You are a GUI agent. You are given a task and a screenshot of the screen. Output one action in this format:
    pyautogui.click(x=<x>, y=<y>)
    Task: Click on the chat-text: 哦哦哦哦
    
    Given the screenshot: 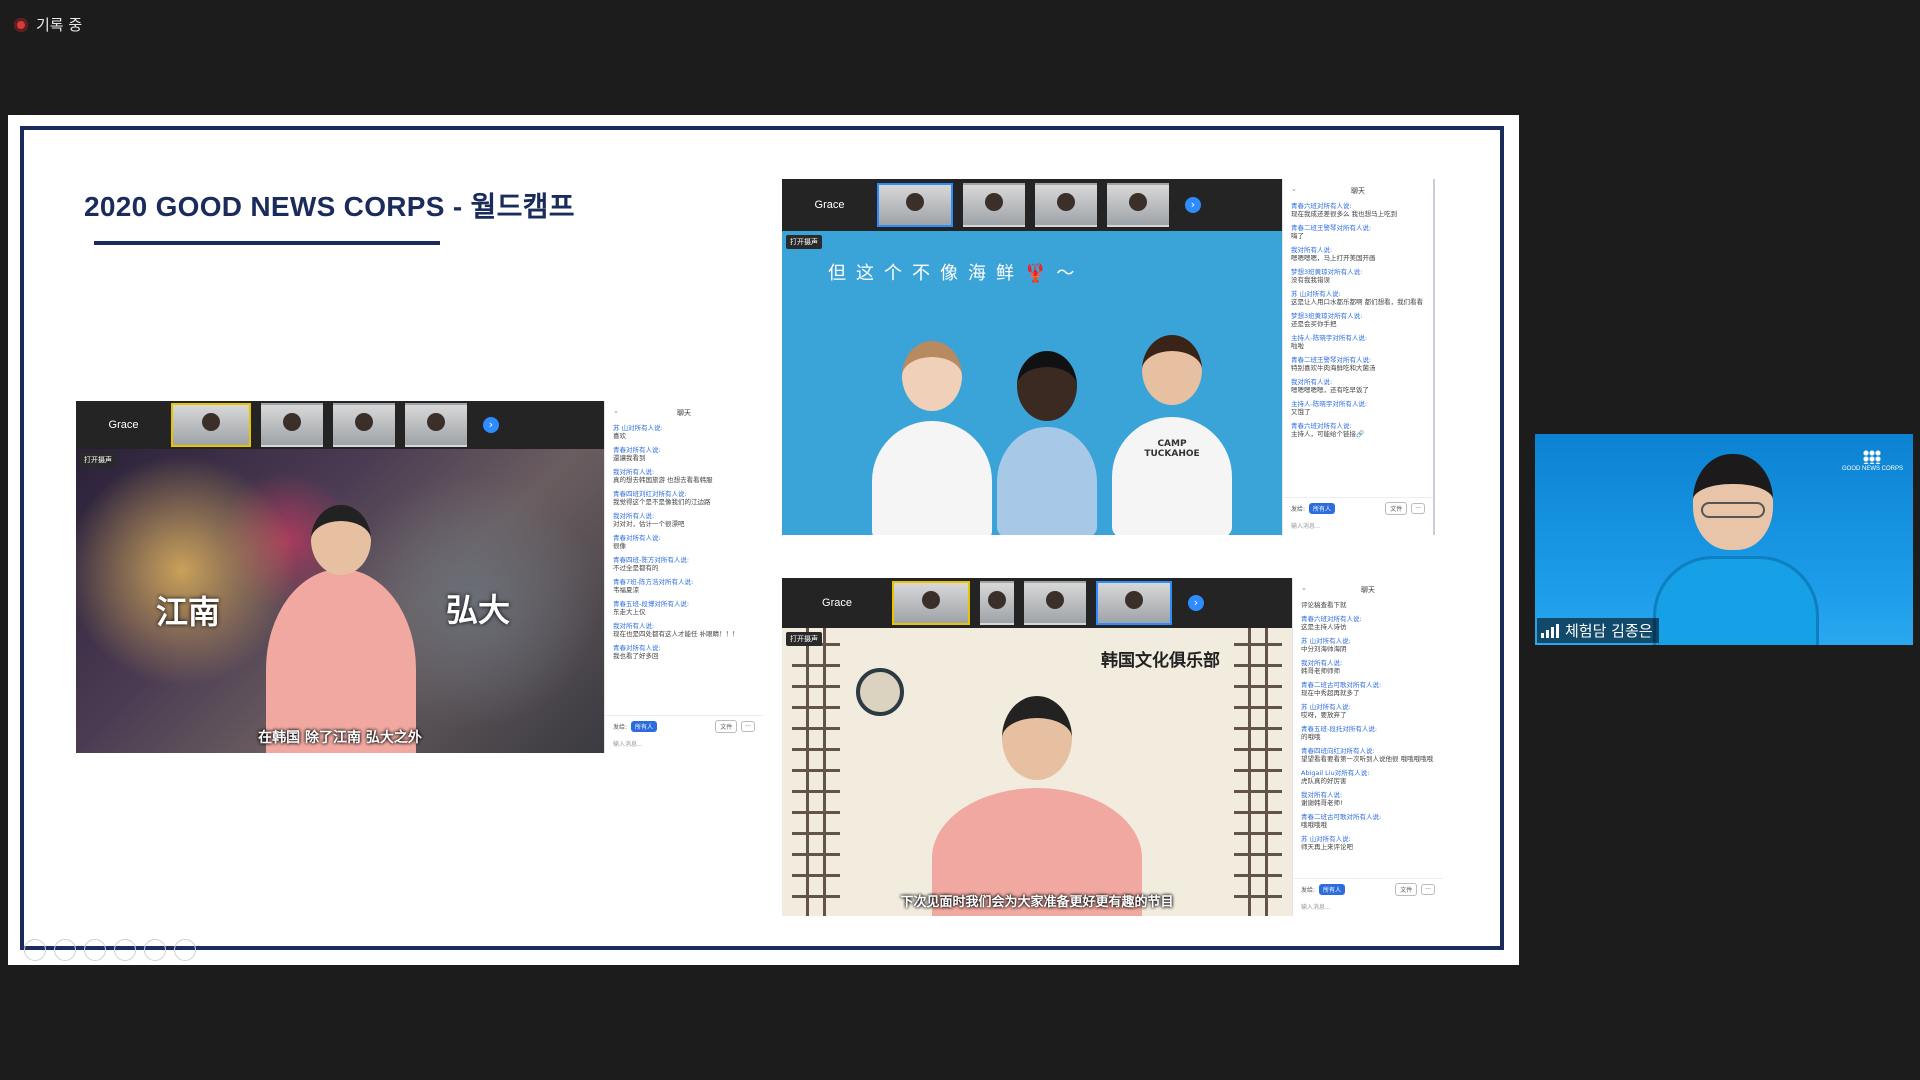 What is the action you would take?
    pyautogui.click(x=1314, y=825)
    